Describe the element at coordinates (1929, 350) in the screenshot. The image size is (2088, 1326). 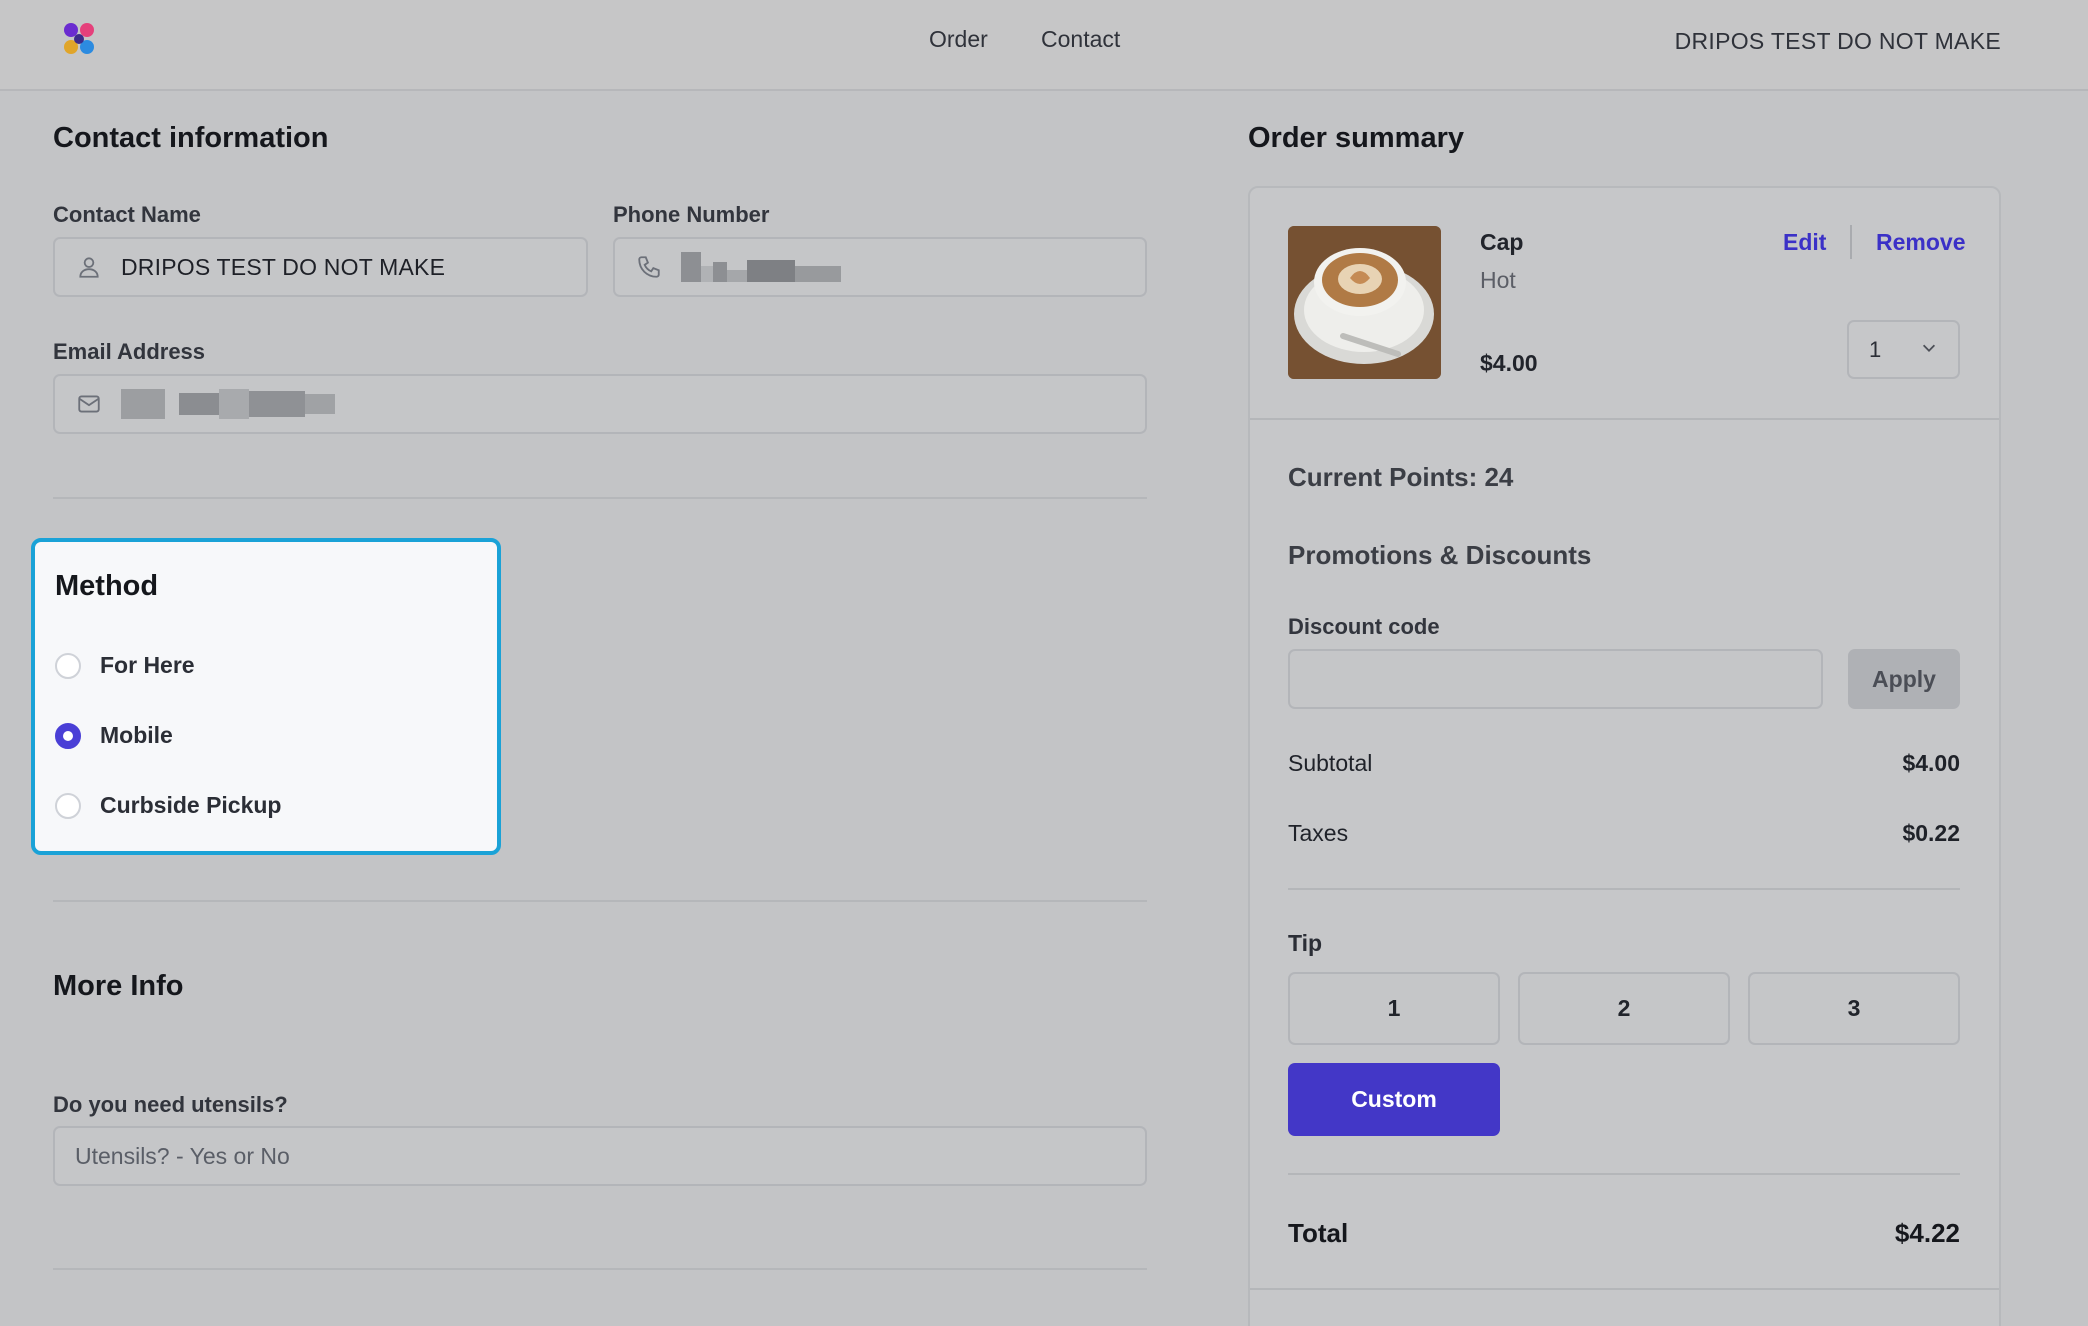
I see `chevron-down-icon` at that location.